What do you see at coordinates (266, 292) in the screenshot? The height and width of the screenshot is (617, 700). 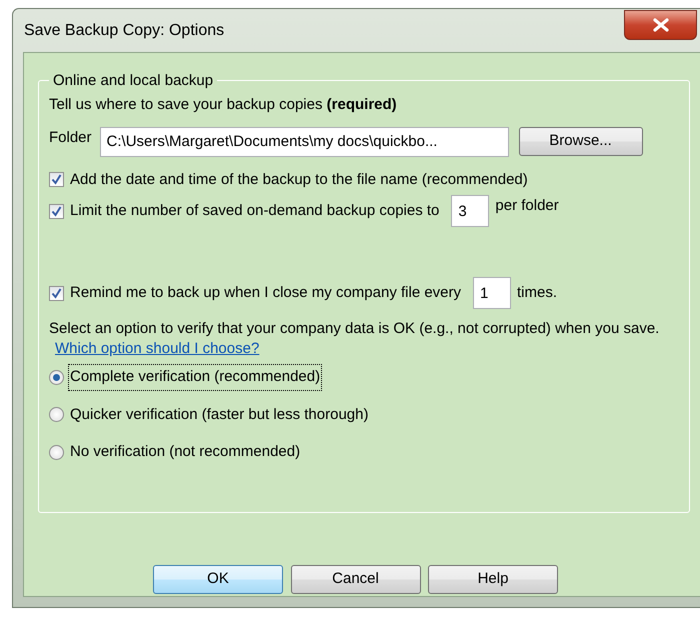 I see `checkbox-label: Remind me to back up when I close my company file every` at bounding box center [266, 292].